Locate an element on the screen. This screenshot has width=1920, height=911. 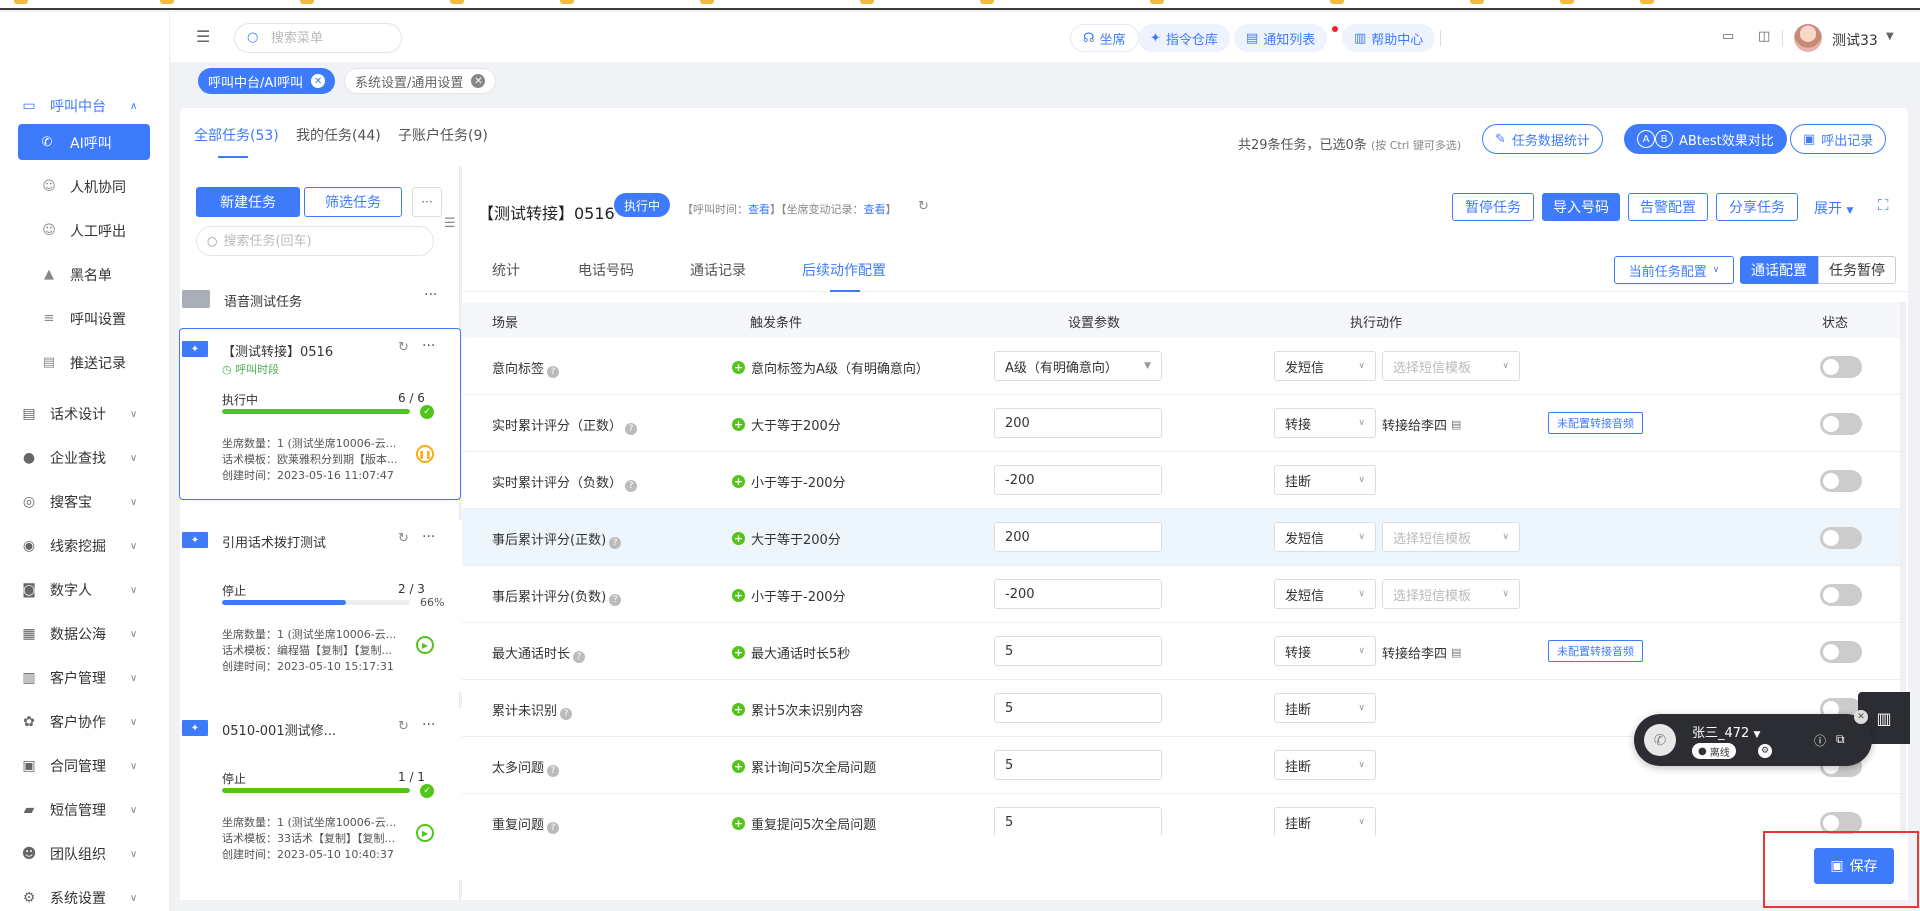
tab-my-tasks: 我的任务(44) is located at coordinates (338, 135).